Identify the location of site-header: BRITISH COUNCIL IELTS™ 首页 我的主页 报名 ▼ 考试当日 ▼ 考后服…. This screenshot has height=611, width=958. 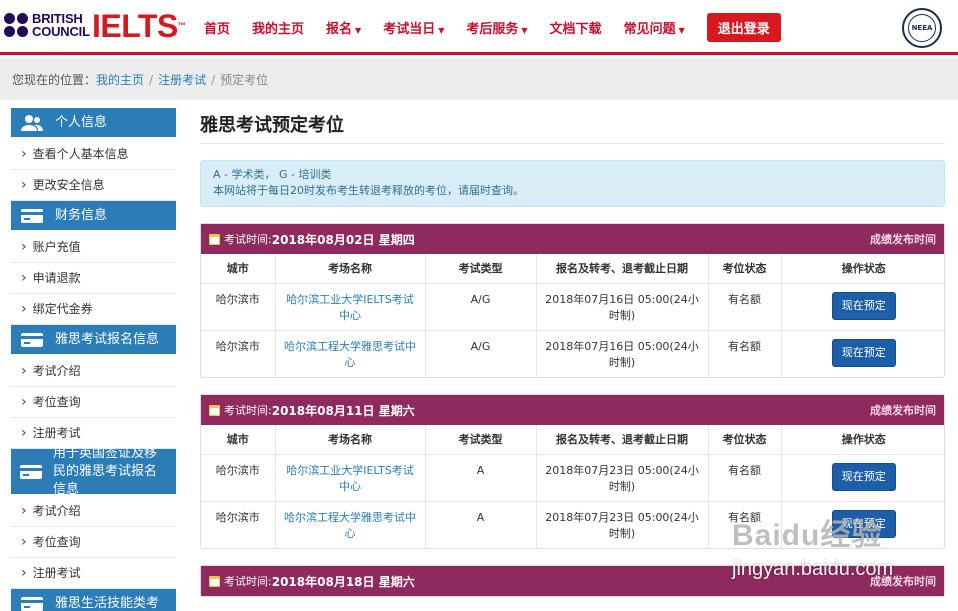
(479, 27).